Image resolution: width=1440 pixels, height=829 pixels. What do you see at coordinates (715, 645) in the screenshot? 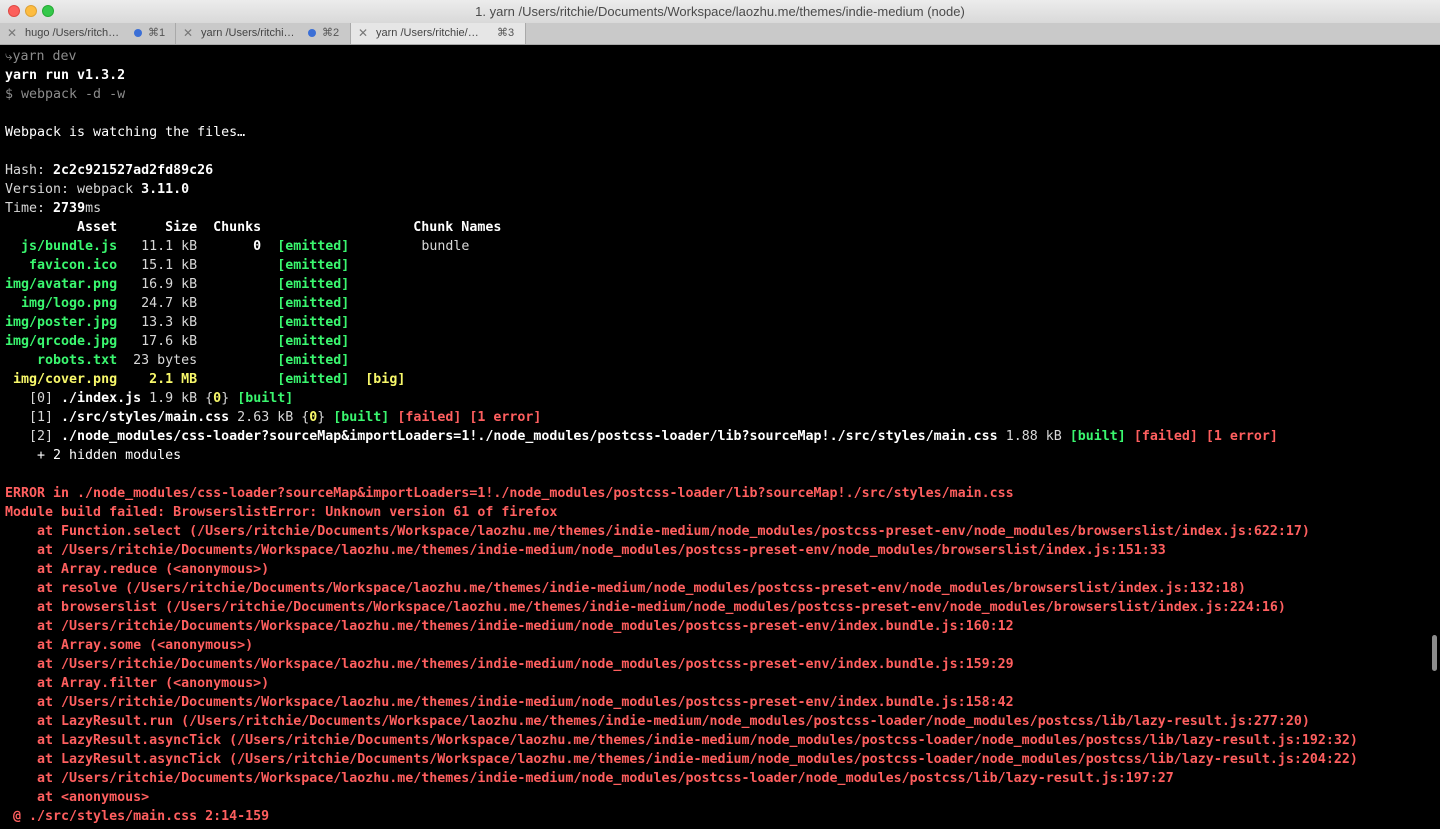
I see `terminal-line: at Array.some (<anonymous>)` at bounding box center [715, 645].